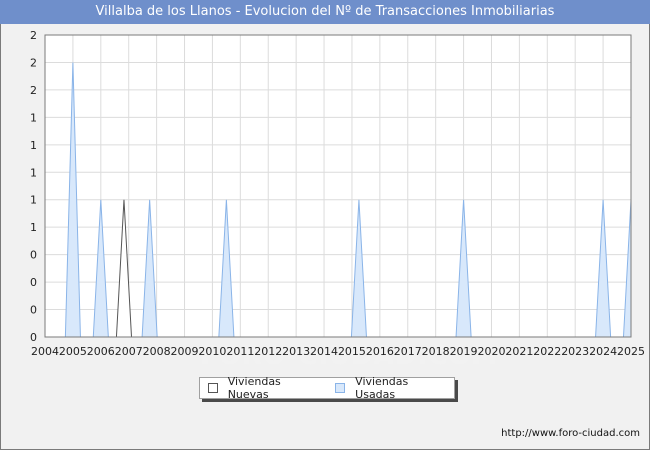 Image resolution: width=650 pixels, height=450 pixels. Describe the element at coordinates (268, 351) in the screenshot. I see `x-tick-label: 2012` at that location.